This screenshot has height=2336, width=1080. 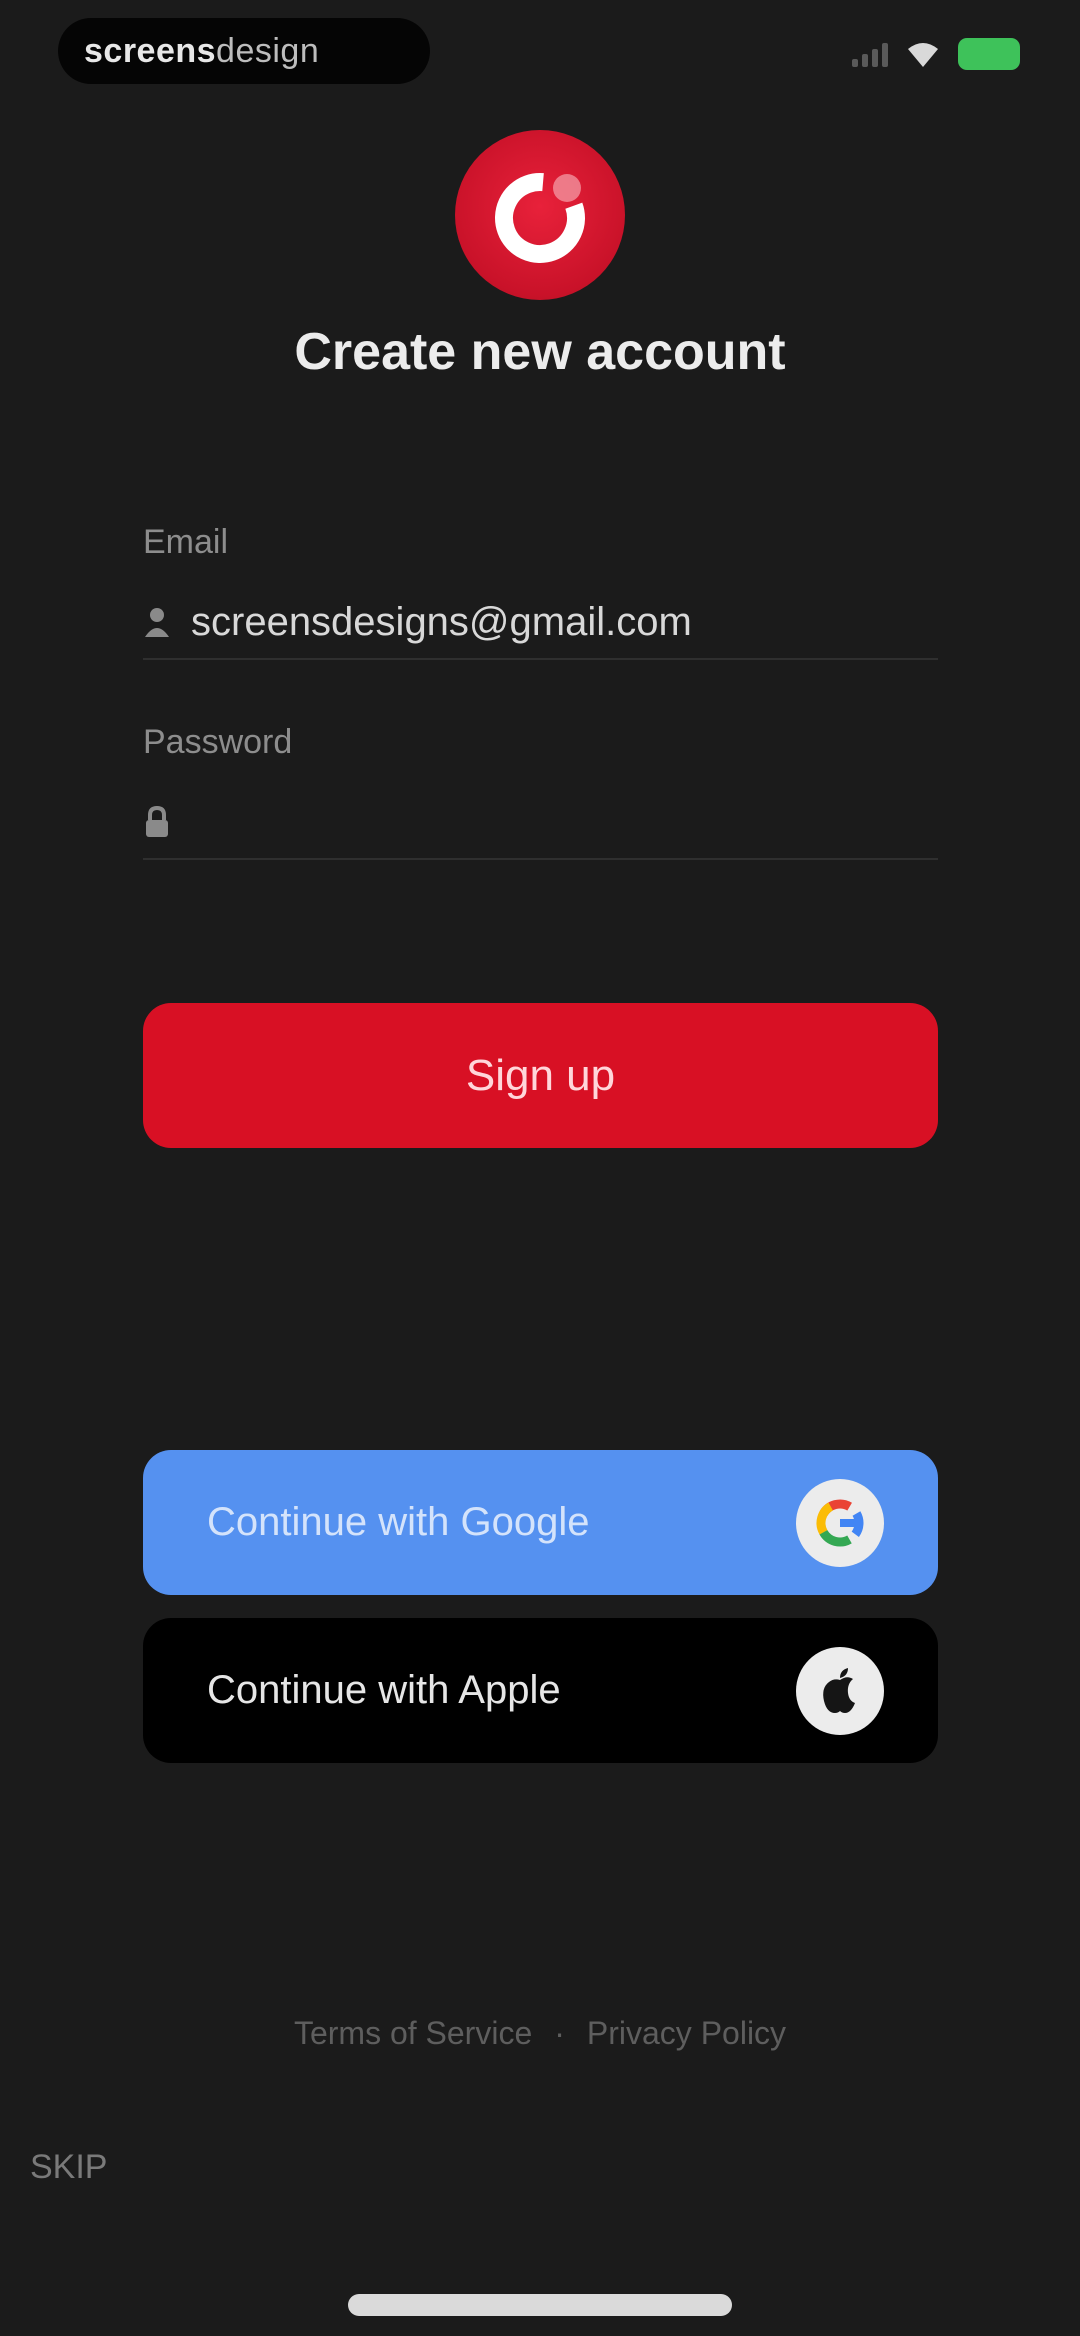 I want to click on google-button-label: Continue with Google, so click(x=398, y=1522).